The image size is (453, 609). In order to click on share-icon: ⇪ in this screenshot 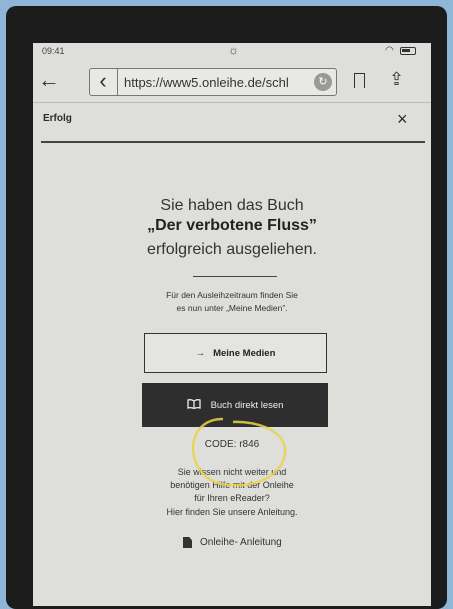, I will do `click(396, 79)`.